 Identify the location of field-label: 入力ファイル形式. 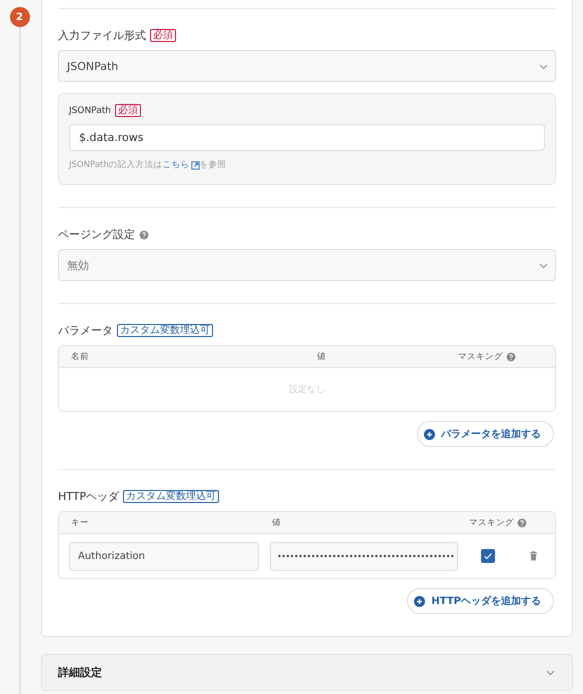
(102, 35).